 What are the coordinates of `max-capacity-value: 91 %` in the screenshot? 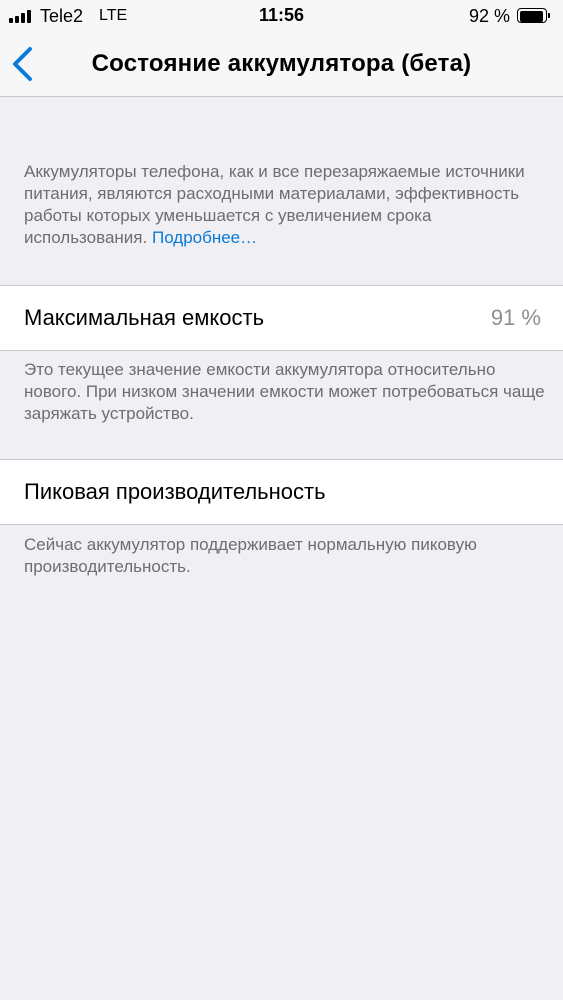 It's located at (515, 317).